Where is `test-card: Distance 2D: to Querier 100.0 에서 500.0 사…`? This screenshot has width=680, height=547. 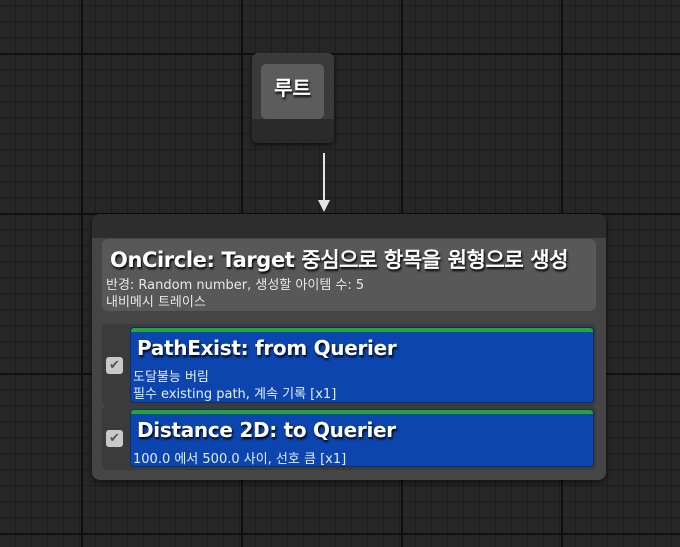
test-card: Distance 2D: to Querier 100.0 에서 500.0 사… is located at coordinates (362, 438).